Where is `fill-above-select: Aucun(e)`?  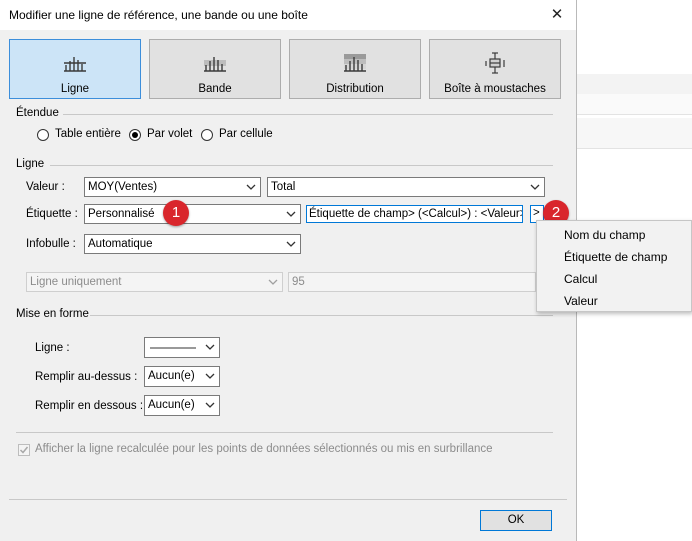 fill-above-select: Aucun(e) is located at coordinates (182, 376).